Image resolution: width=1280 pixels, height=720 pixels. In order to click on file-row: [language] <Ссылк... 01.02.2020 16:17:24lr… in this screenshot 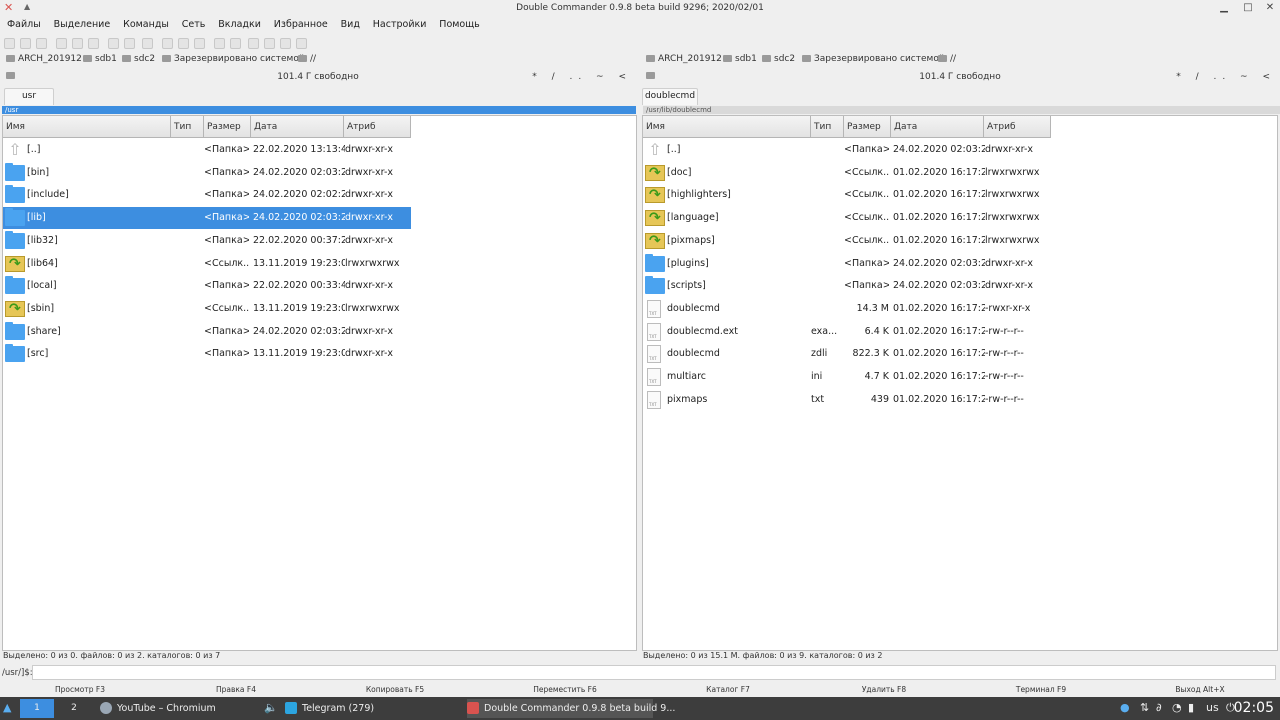, I will do `click(847, 218)`.